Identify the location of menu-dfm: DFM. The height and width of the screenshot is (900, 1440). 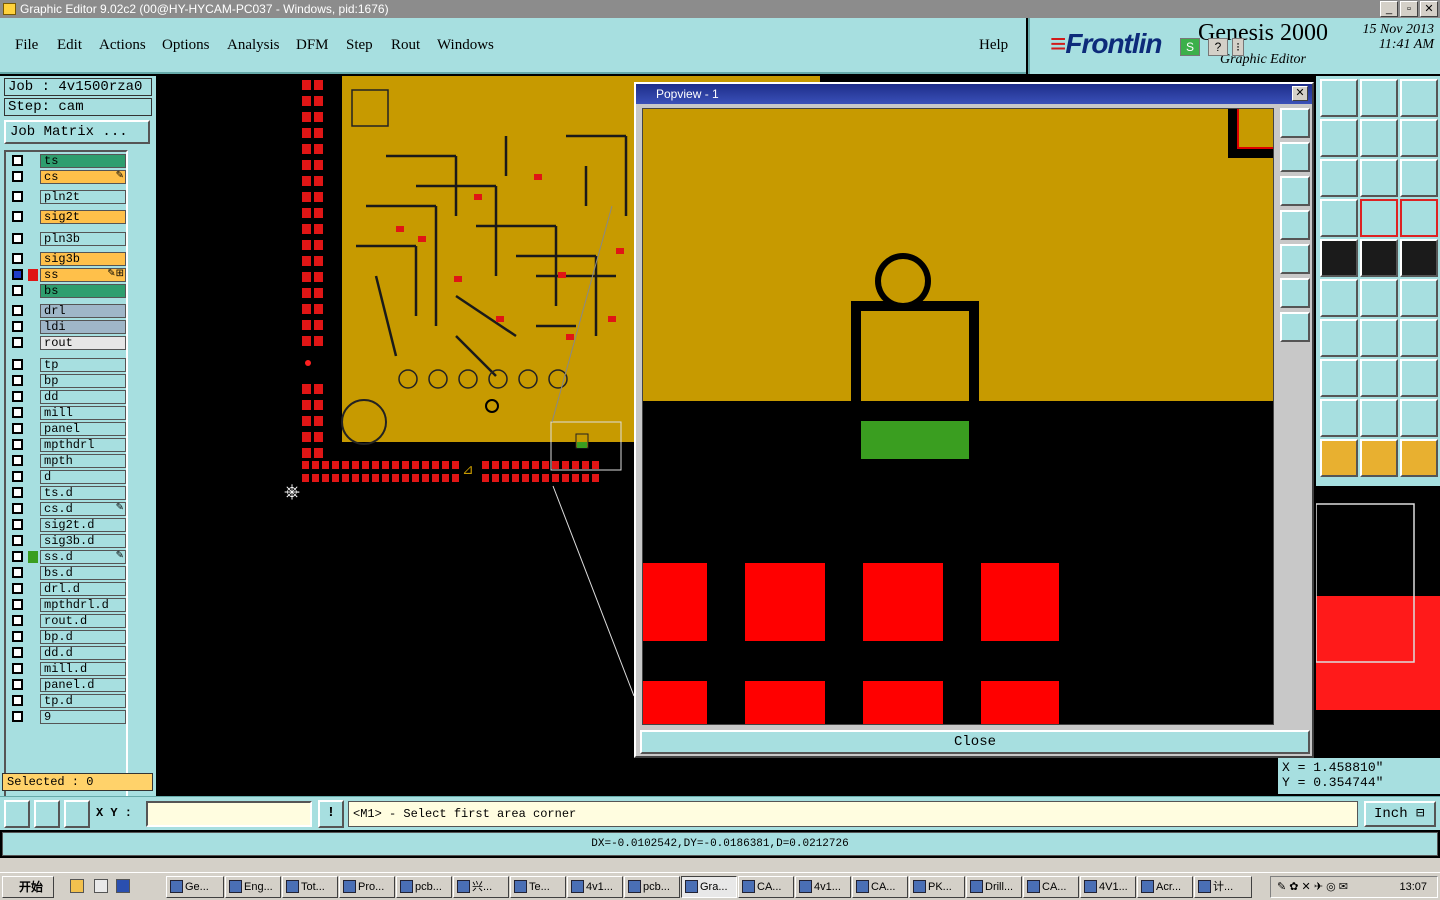
(312, 45).